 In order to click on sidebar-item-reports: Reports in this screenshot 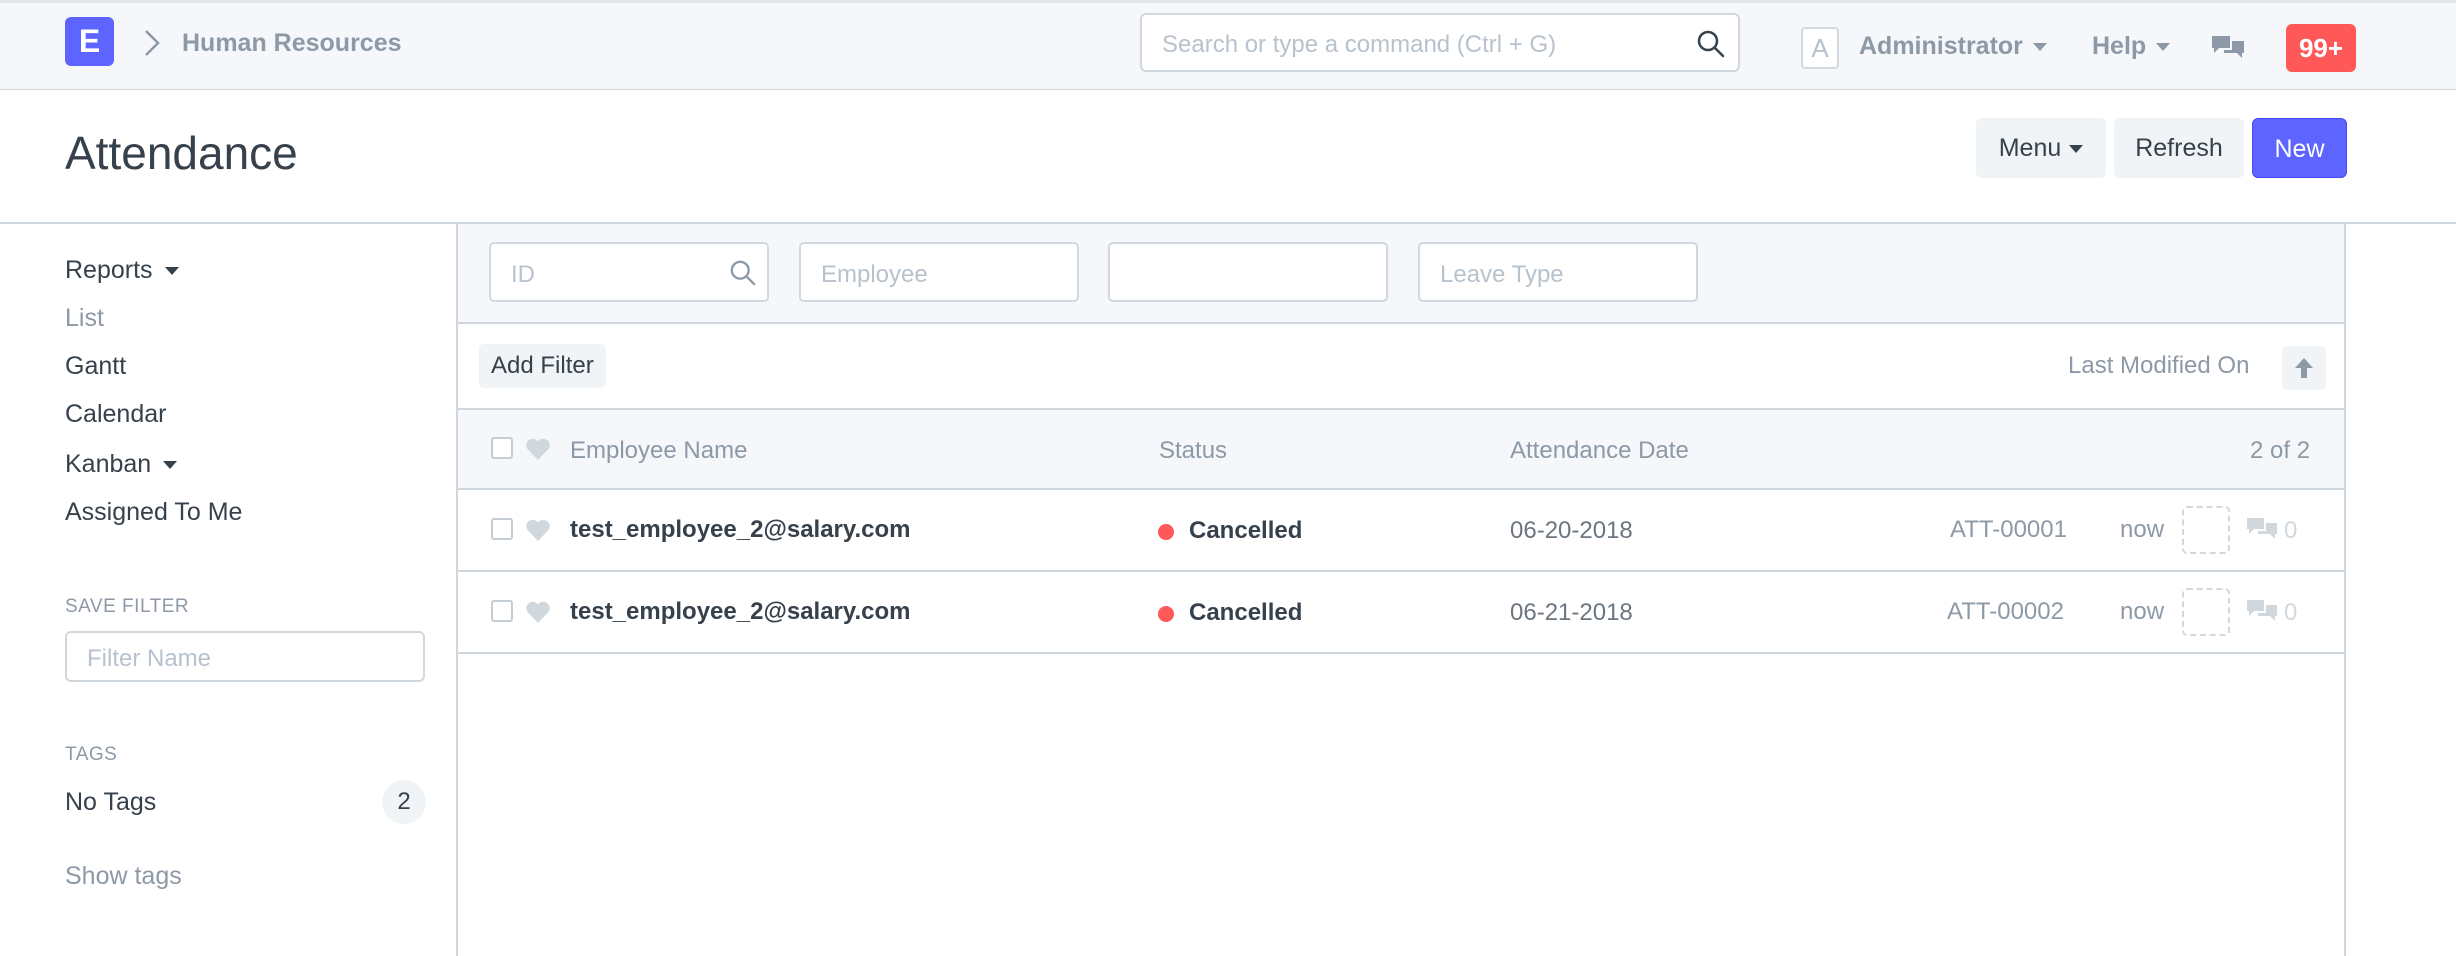, I will do `click(122, 270)`.